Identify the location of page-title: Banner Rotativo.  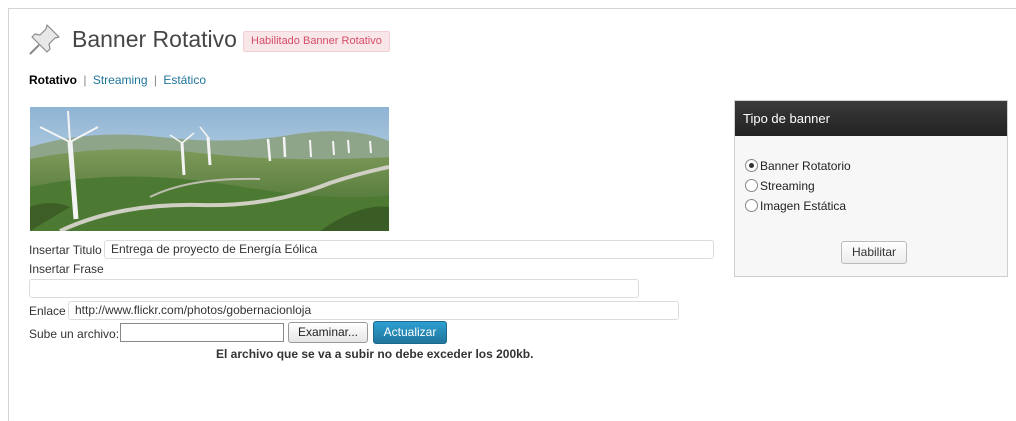
(154, 39).